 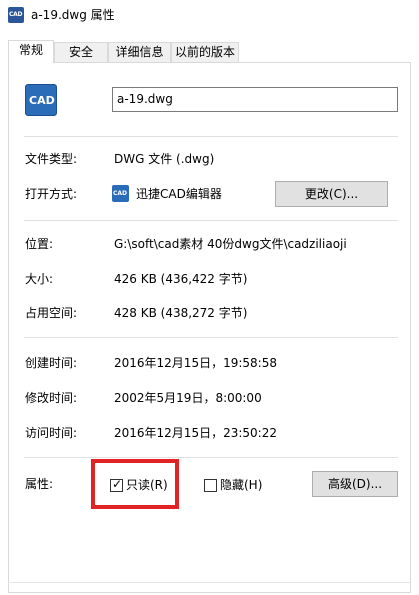 What do you see at coordinates (188, 398) in the screenshot?
I see `modified-value: 2002年5月19日，8:00:00` at bounding box center [188, 398].